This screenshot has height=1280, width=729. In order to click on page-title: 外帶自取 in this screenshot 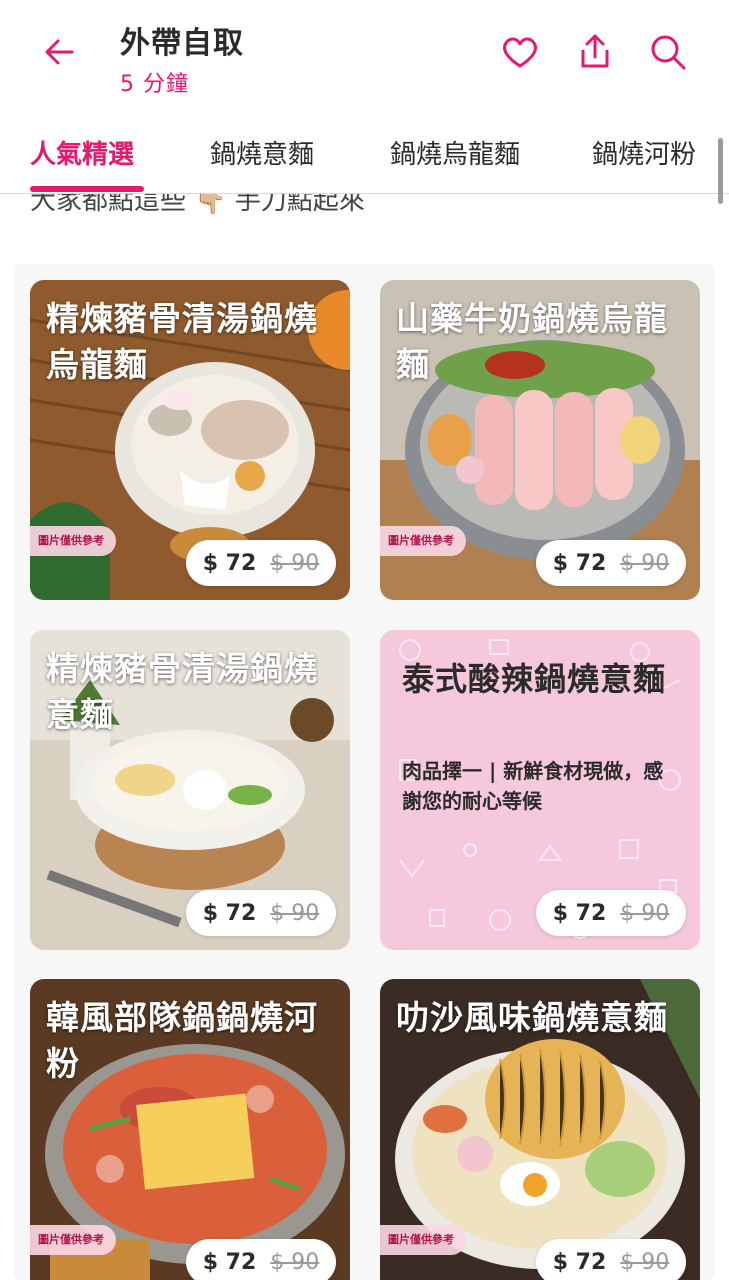, I will do `click(182, 43)`.